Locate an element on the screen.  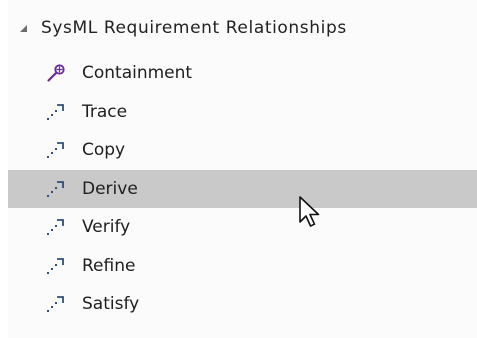
item-label: Trace is located at coordinates (105, 111).